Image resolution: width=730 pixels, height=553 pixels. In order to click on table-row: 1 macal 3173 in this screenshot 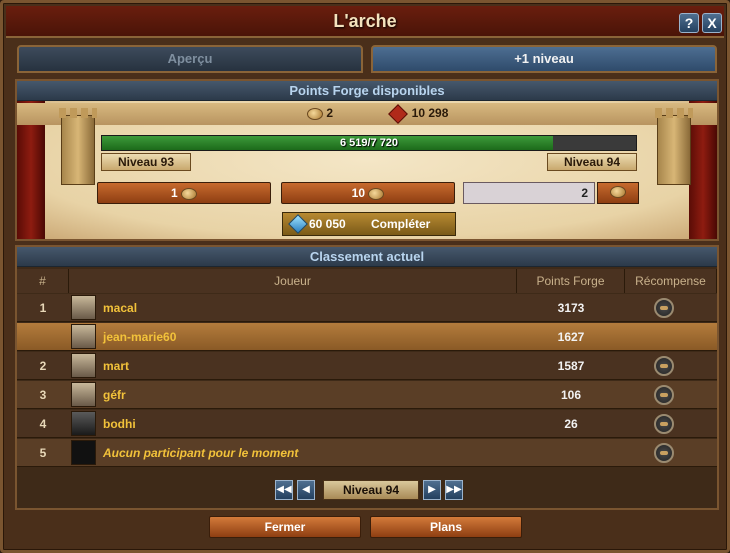, I will do `click(367, 308)`.